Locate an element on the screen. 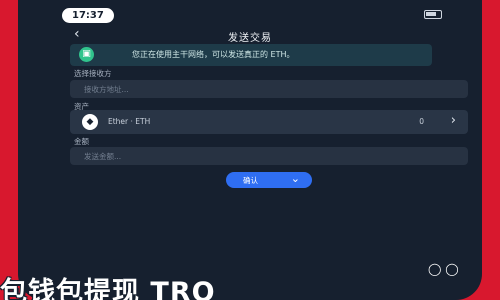  status-time: 17:37 is located at coordinates (88, 15).